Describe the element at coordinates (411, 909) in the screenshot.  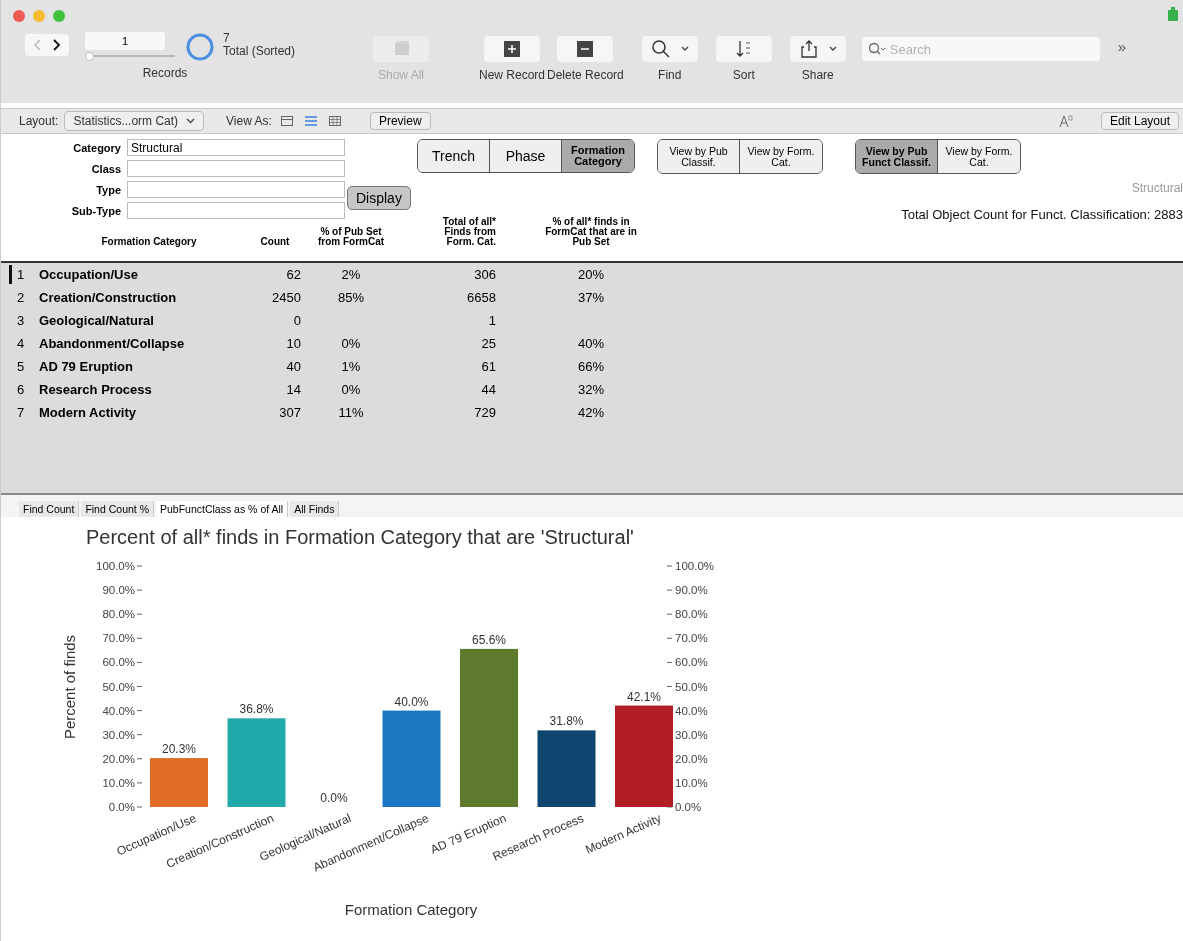
I see `axis-title: Formation Category` at that location.